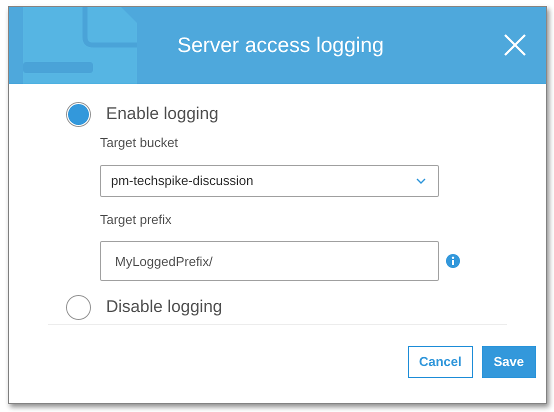  I want to click on dialog-title: Server access logging, so click(280, 45).